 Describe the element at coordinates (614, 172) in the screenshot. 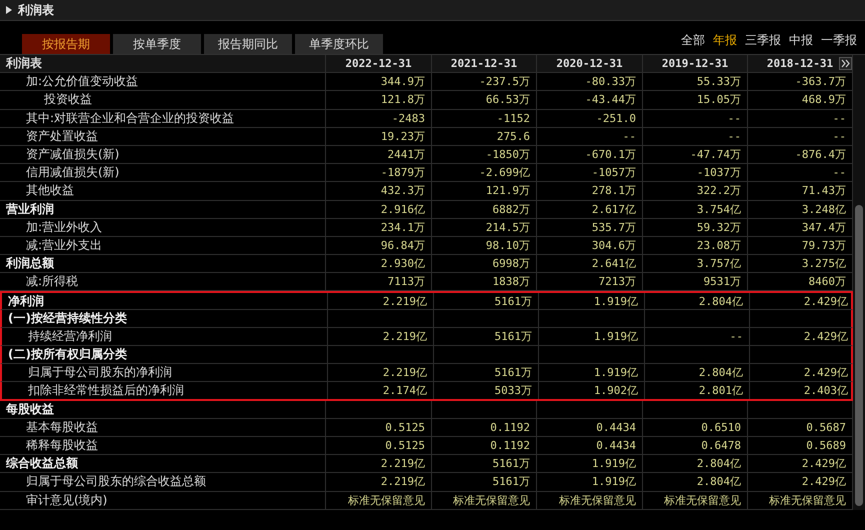

I see `value-cell: -1057万` at that location.